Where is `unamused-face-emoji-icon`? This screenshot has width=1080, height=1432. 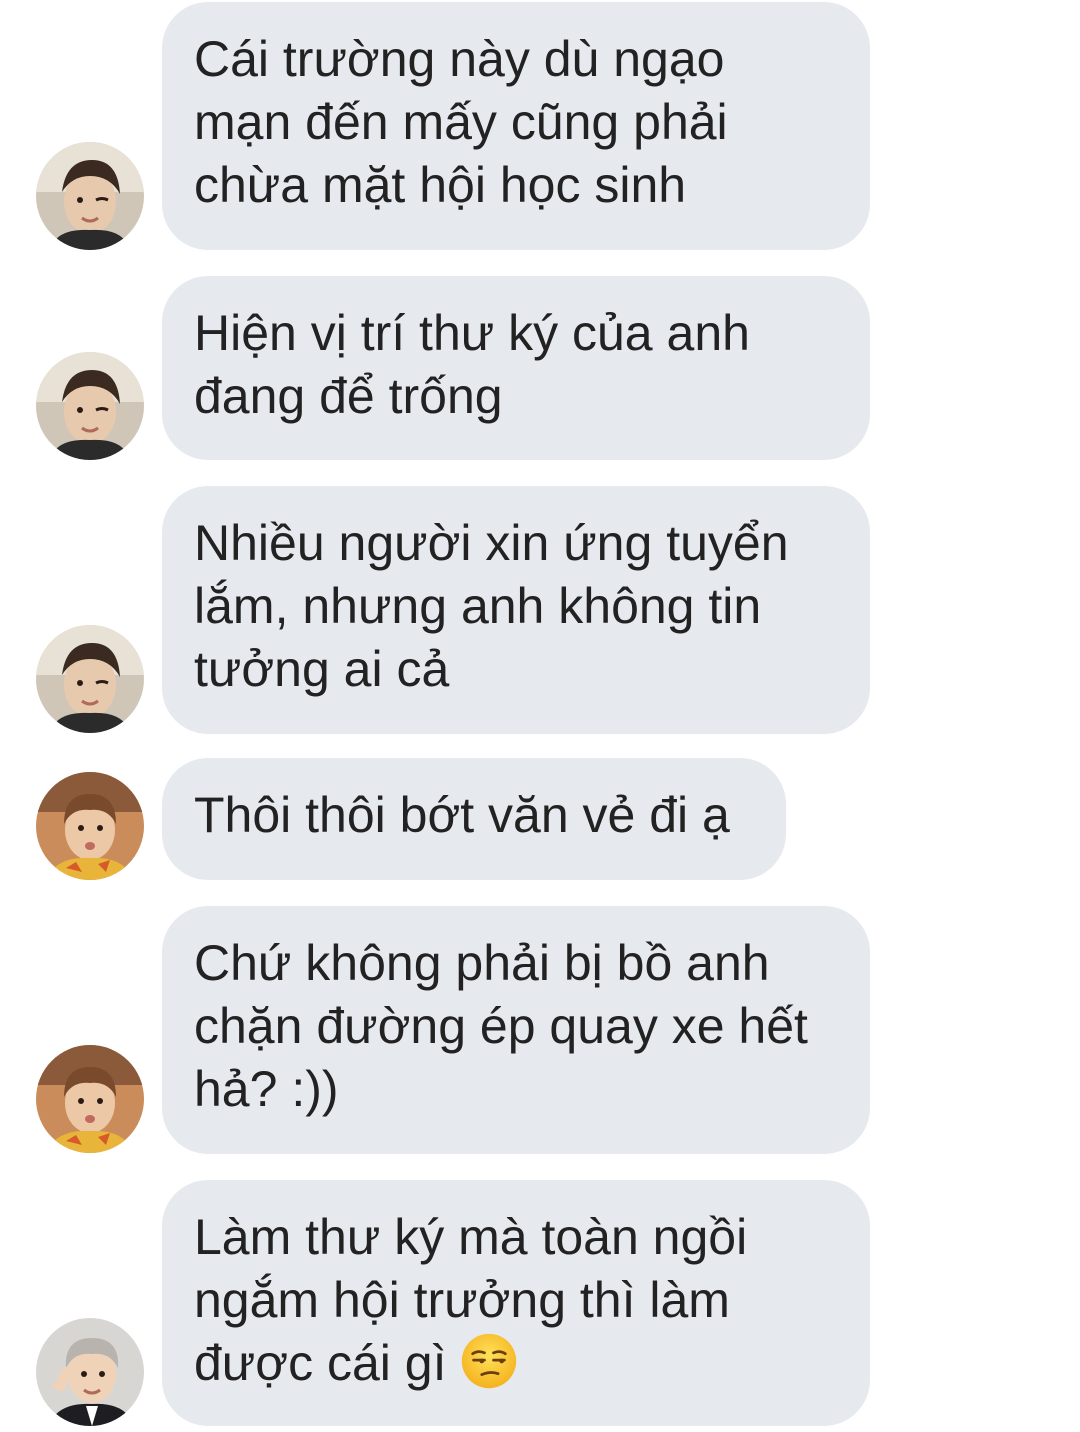
unamused-face-emoji-icon is located at coordinates (489, 1361).